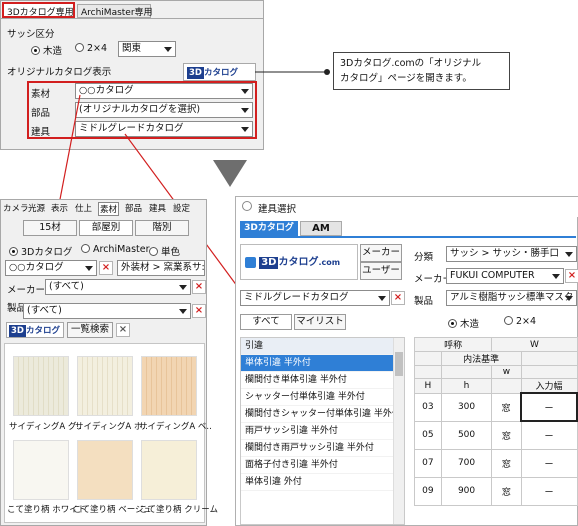 The height and width of the screenshot is (526, 578). I want to click on grid-cell: 07, so click(428, 463).